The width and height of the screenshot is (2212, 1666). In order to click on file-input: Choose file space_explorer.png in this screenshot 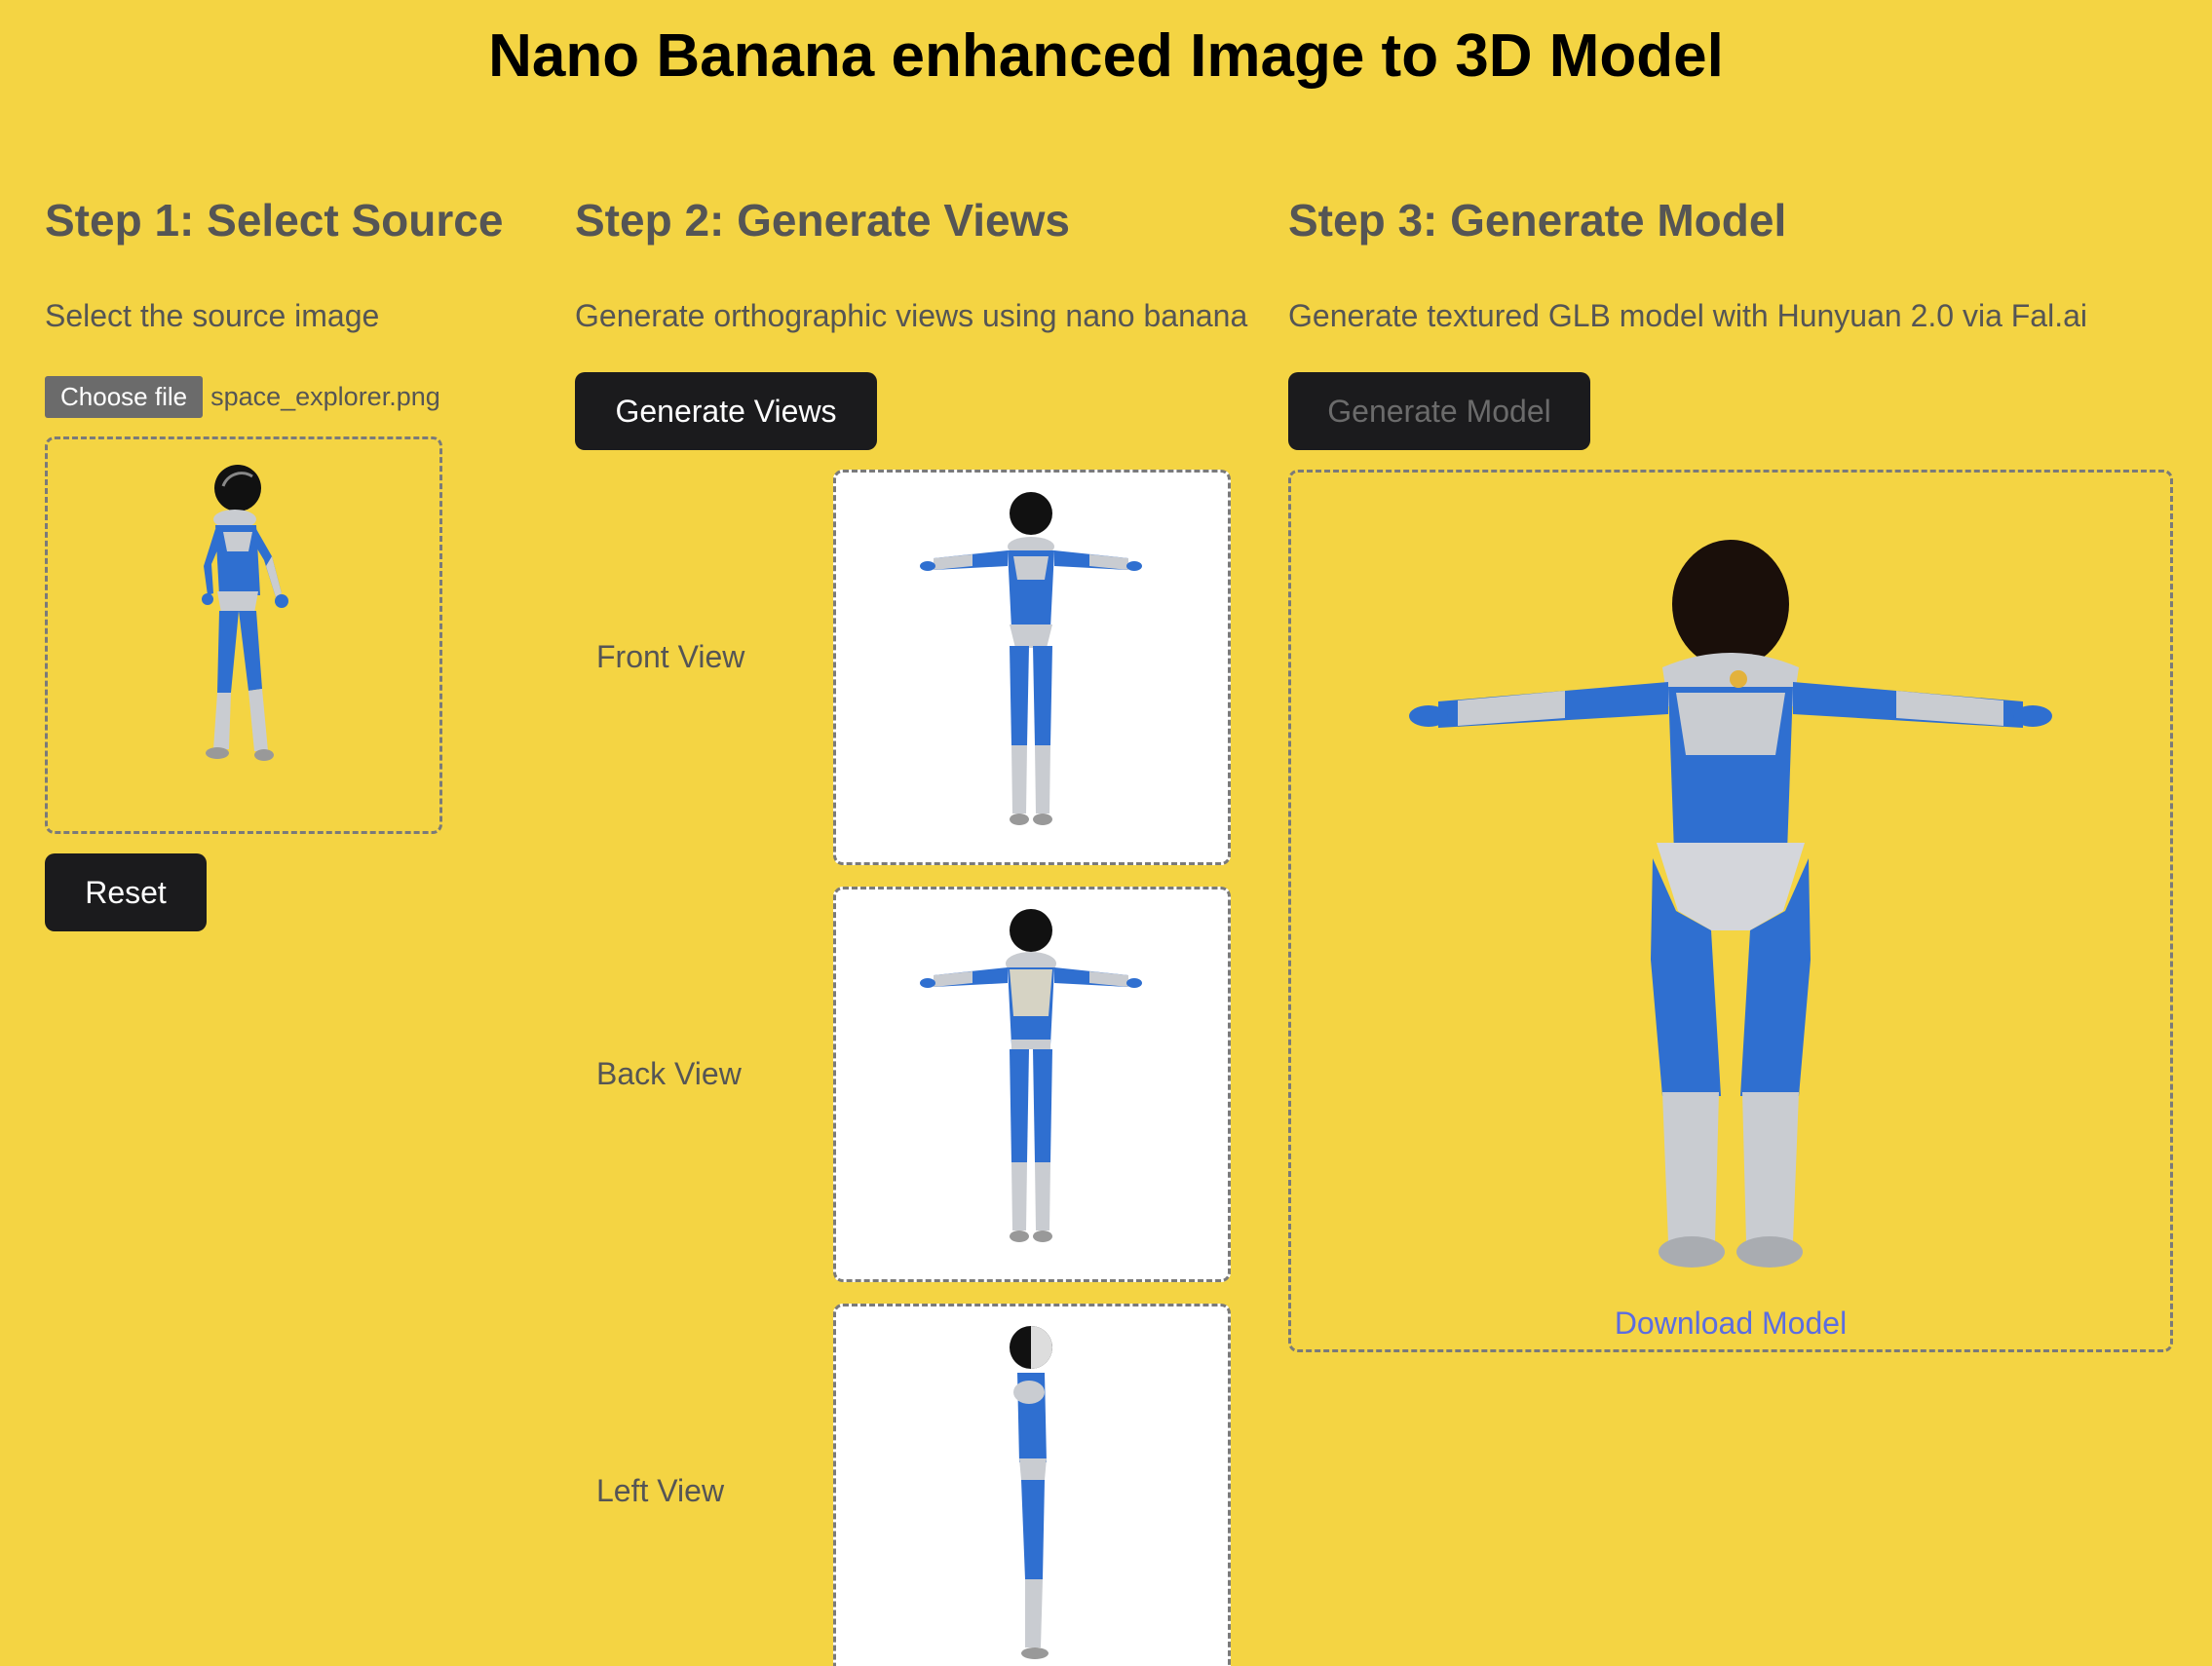, I will do `click(242, 397)`.